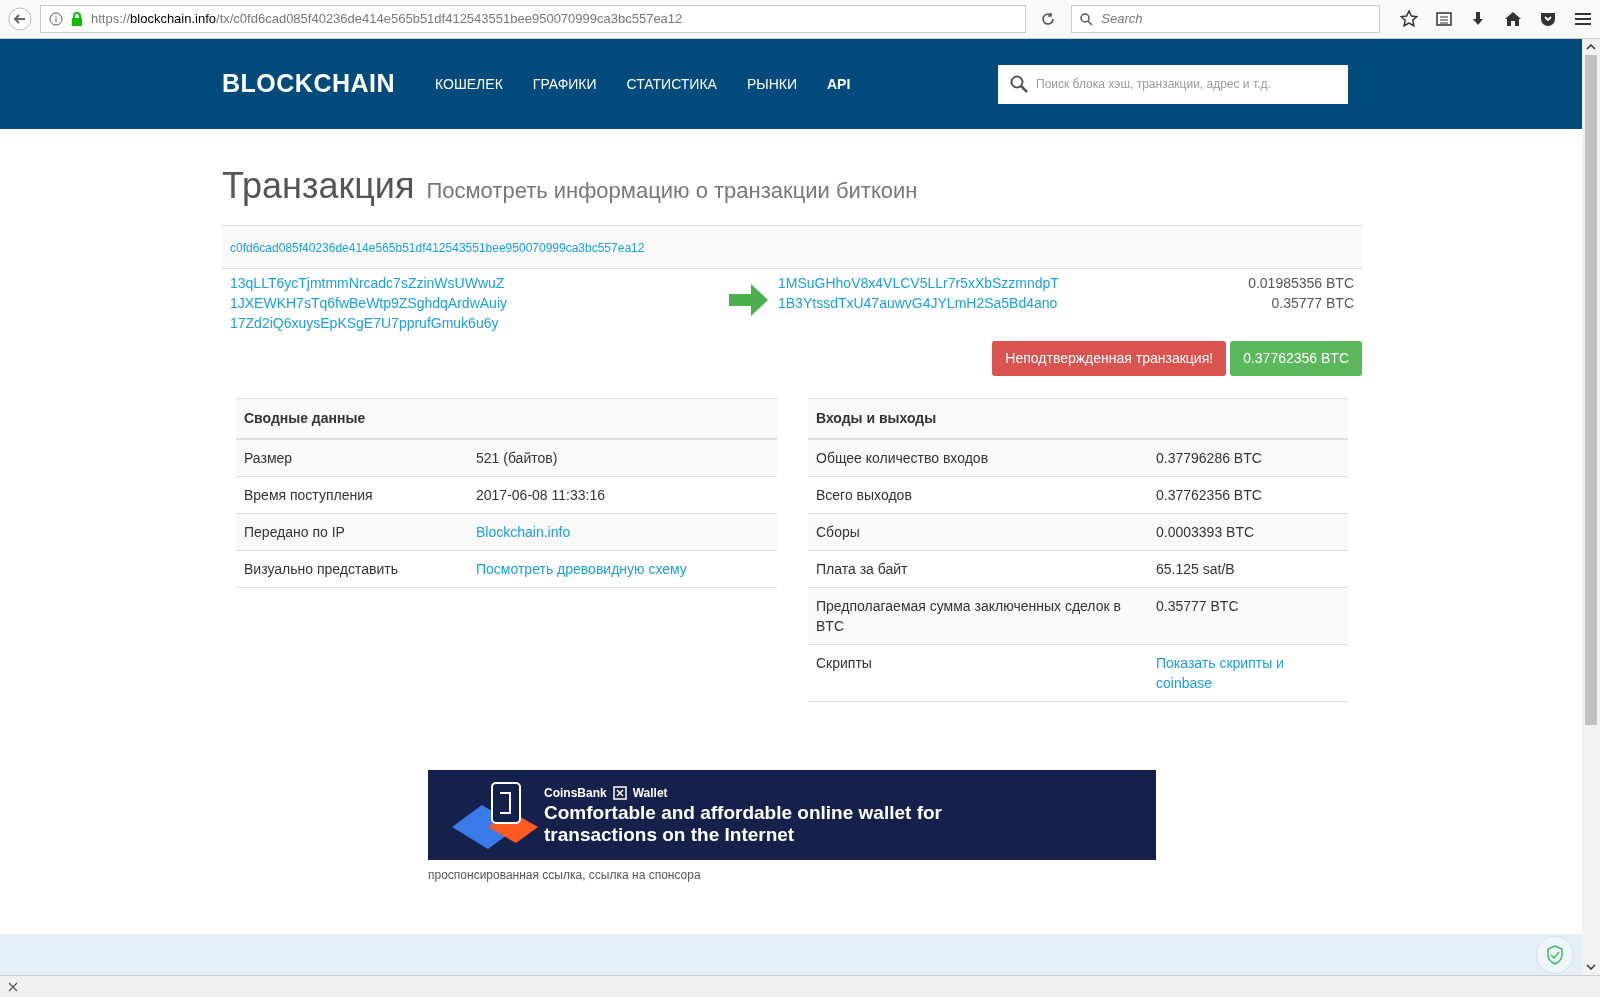 The height and width of the screenshot is (997, 1600). Describe the element at coordinates (1444, 19) in the screenshot. I see `reading-list-icon` at that location.